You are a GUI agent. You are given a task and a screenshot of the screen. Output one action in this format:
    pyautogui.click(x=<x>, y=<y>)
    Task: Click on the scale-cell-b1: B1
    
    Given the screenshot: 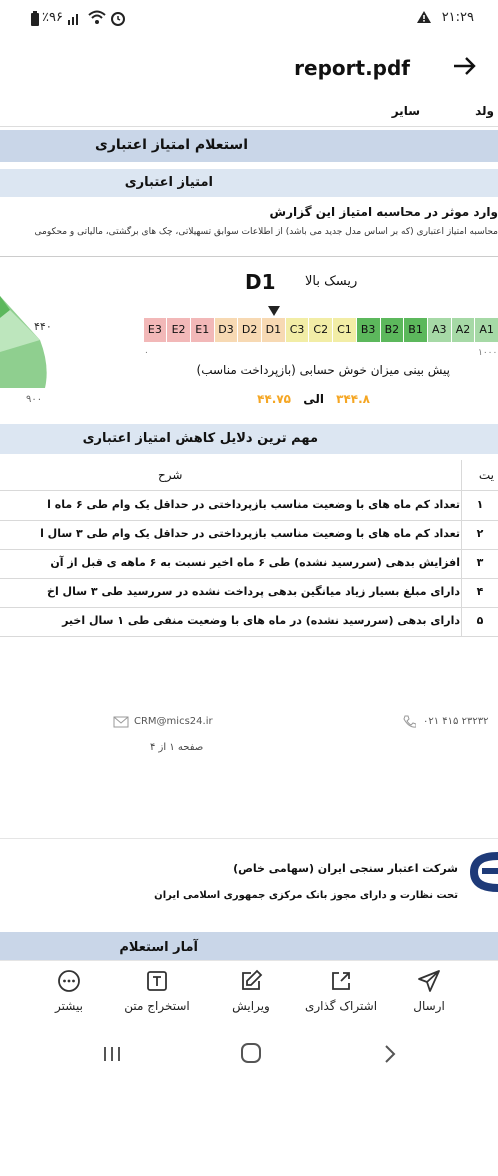 What is the action you would take?
    pyautogui.click(x=415, y=330)
    